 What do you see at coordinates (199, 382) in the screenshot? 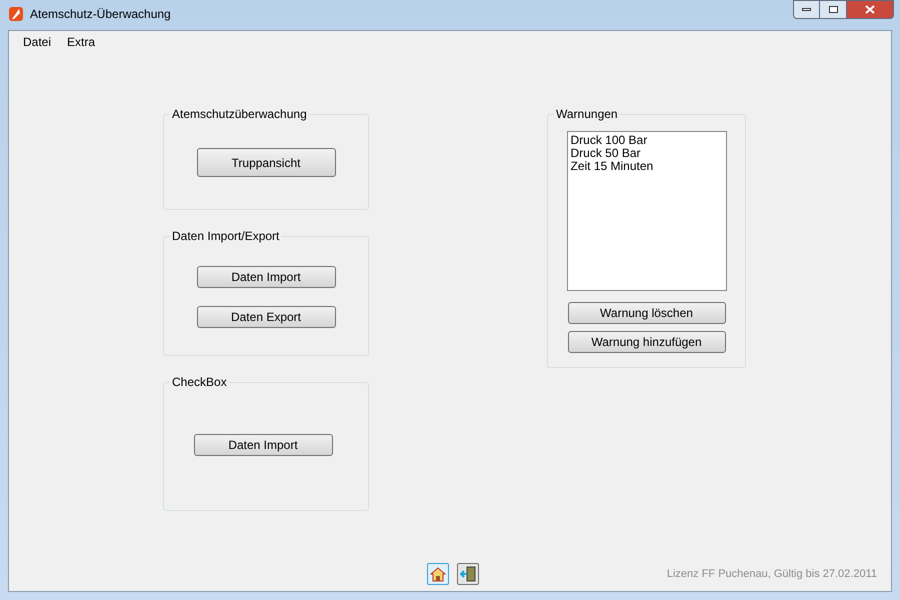
I see `group-title: CheckBox` at bounding box center [199, 382].